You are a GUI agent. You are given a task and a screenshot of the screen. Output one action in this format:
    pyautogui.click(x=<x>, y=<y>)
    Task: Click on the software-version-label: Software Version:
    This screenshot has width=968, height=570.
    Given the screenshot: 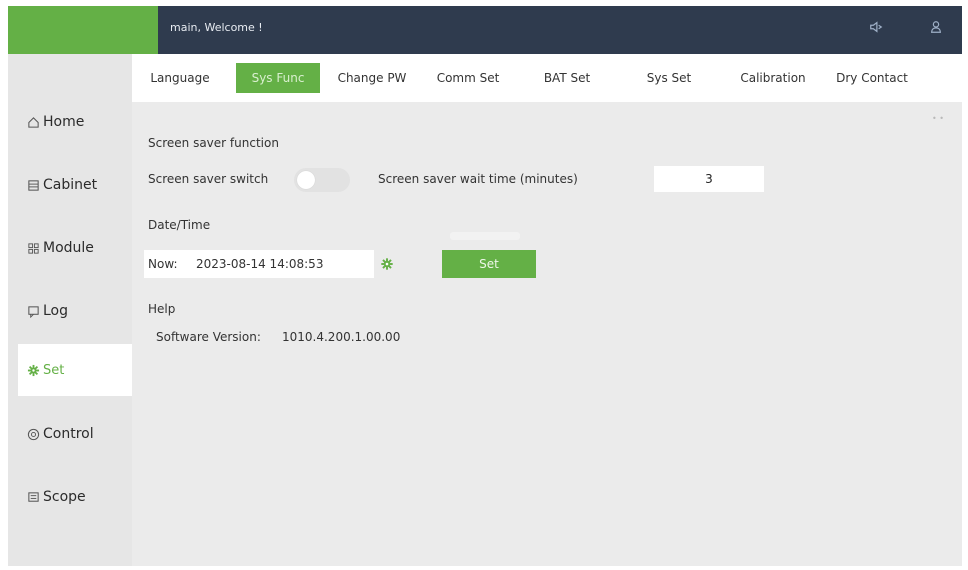 What is the action you would take?
    pyautogui.click(x=208, y=337)
    